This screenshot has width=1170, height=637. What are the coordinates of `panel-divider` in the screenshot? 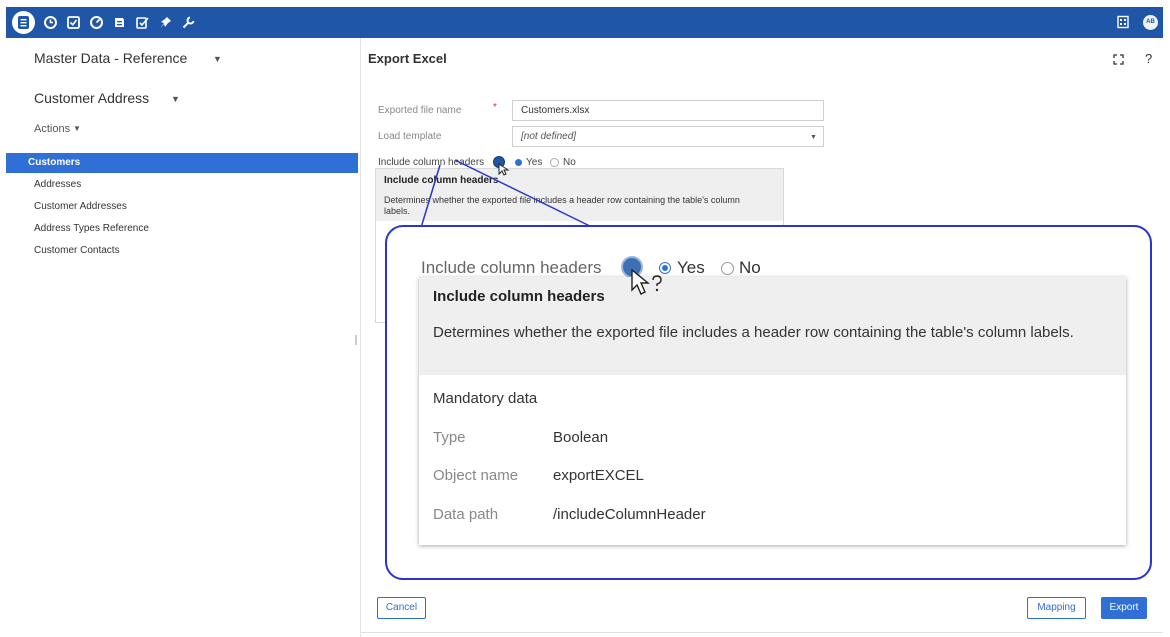 It's located at (360, 337).